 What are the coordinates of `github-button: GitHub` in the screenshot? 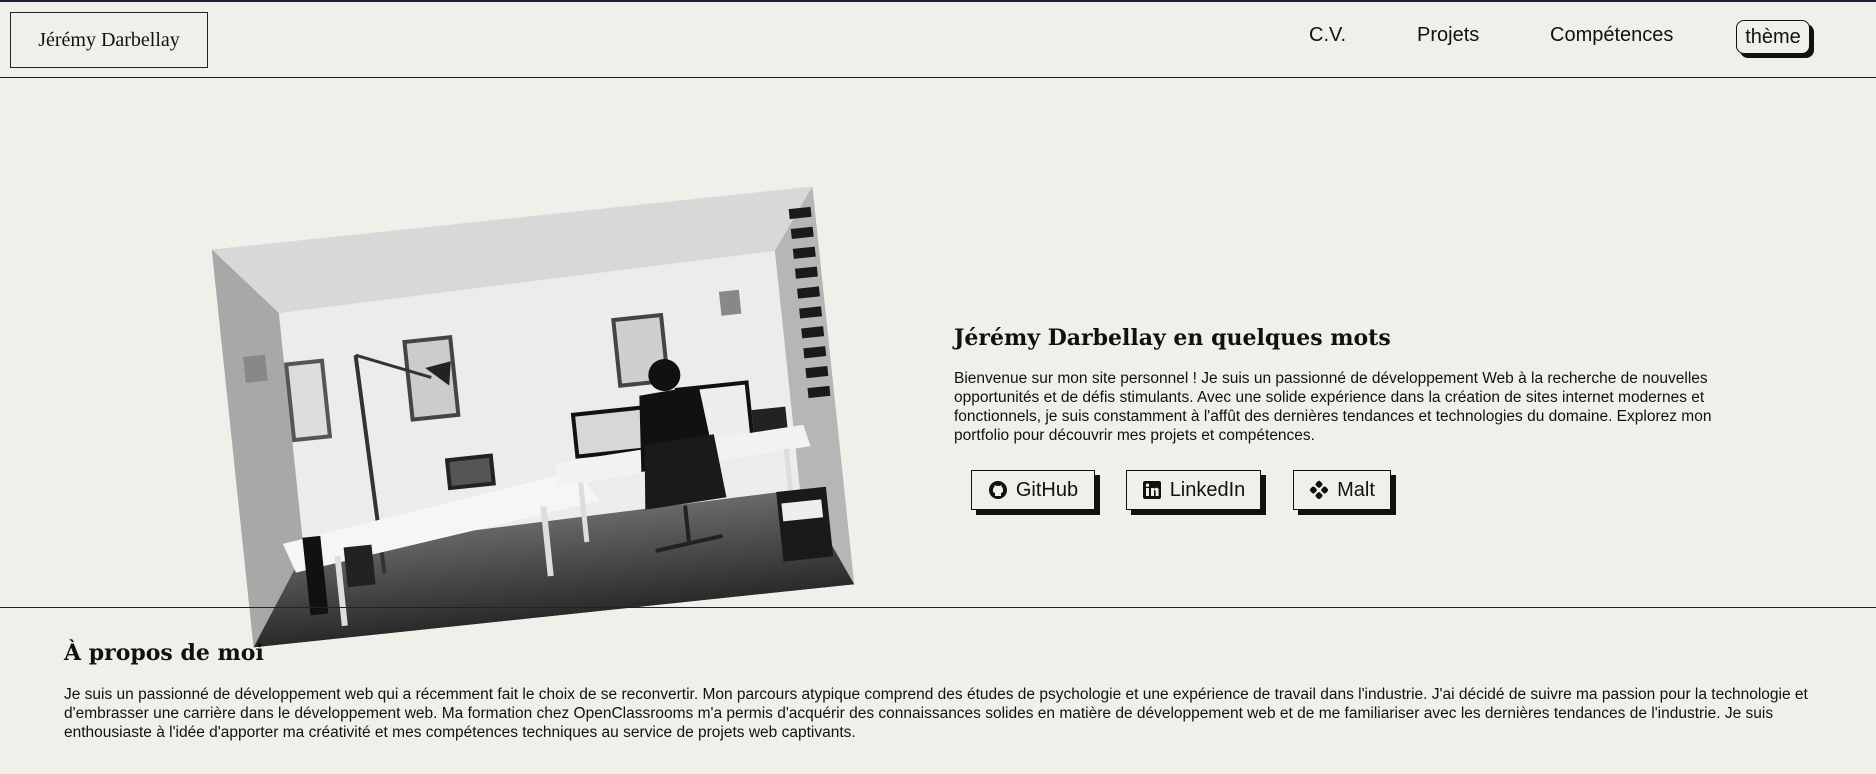 It's located at (1033, 490).